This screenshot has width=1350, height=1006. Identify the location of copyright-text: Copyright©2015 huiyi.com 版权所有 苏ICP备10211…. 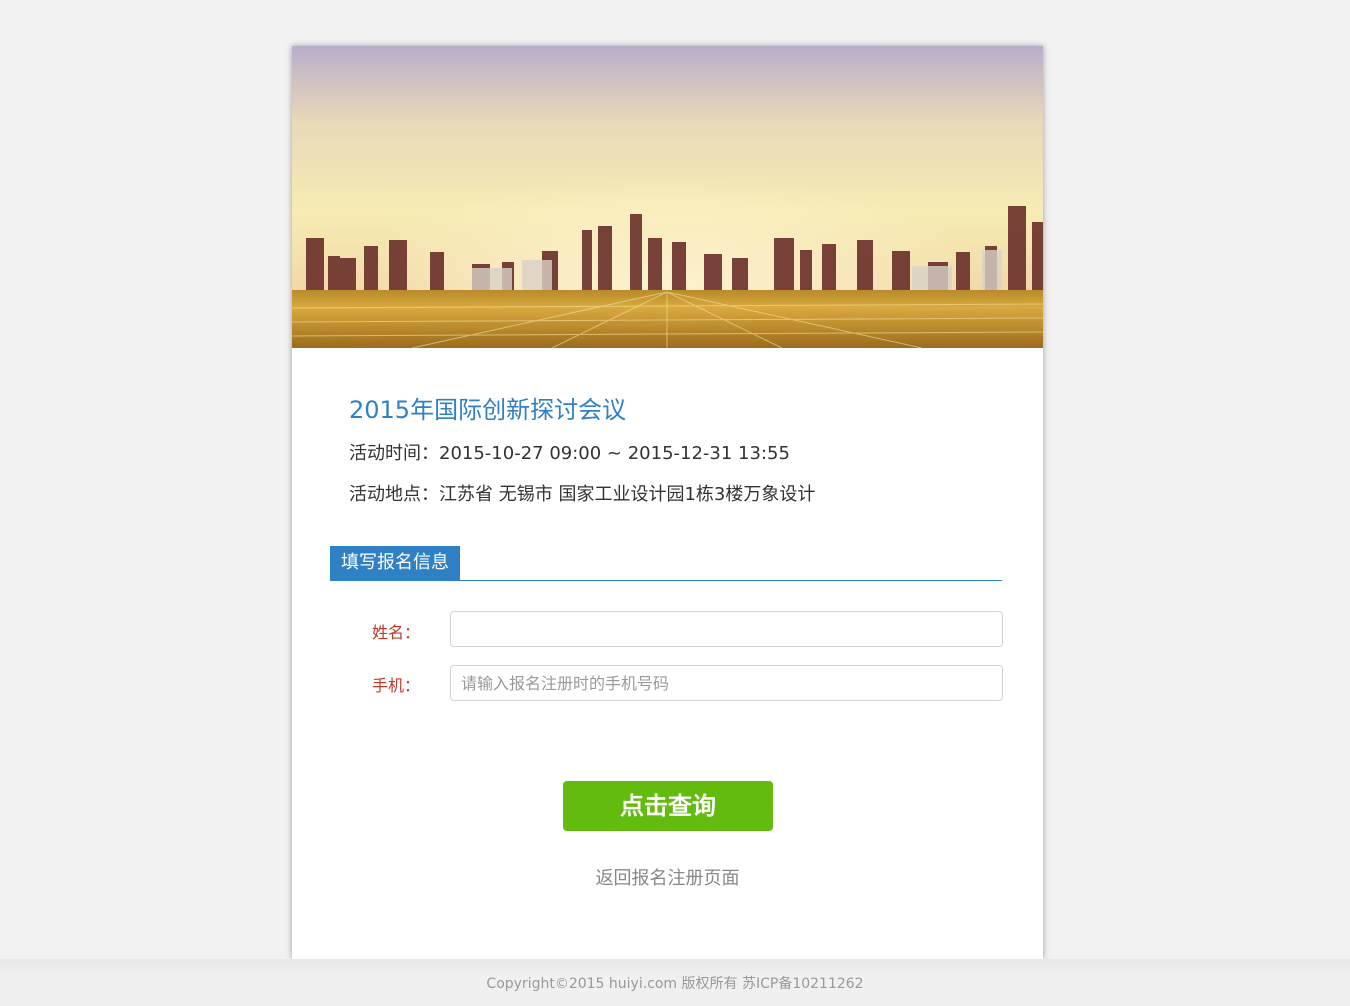
(675, 984).